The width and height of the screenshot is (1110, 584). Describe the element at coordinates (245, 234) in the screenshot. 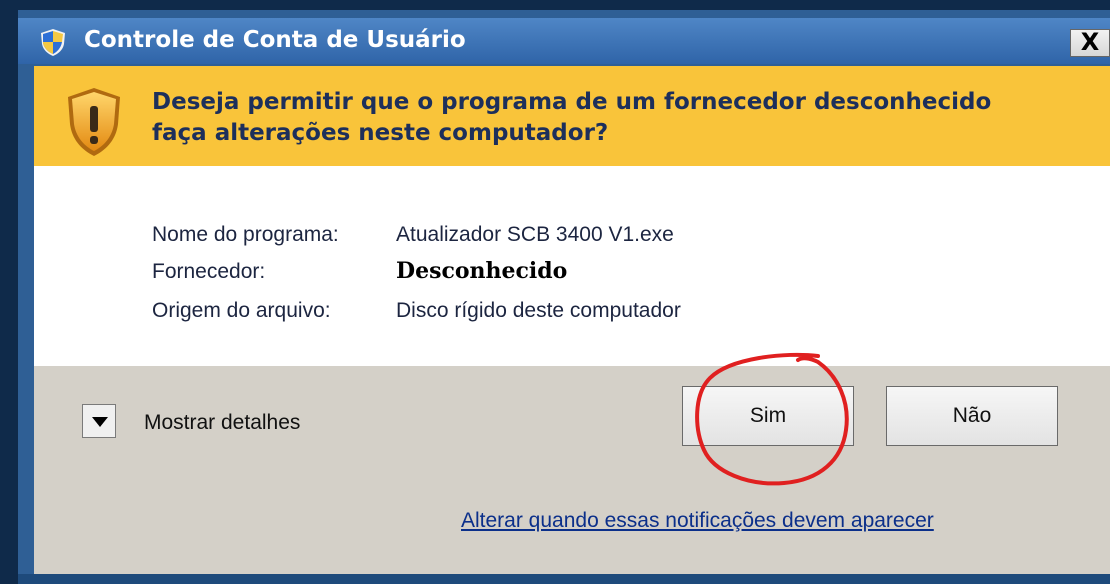

I see `program-name-label: Nome do programa:` at that location.